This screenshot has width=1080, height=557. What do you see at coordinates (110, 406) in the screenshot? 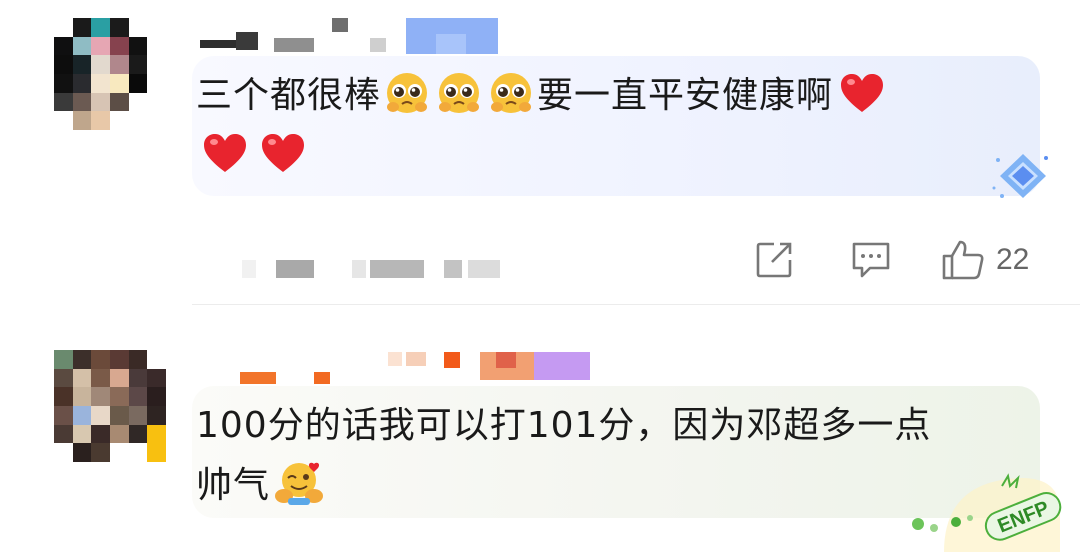
I see `avatar` at bounding box center [110, 406].